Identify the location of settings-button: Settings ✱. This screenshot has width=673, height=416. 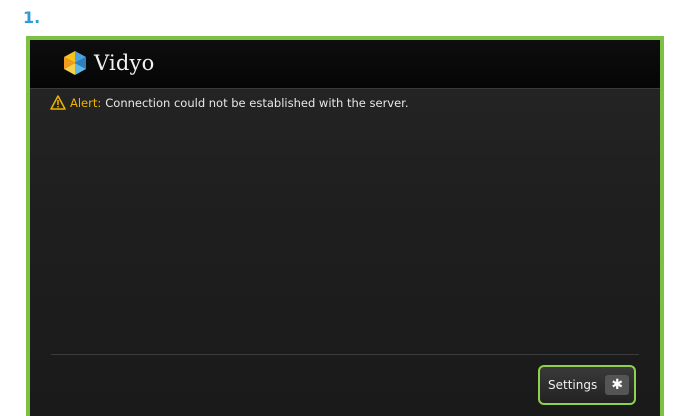
(587, 385).